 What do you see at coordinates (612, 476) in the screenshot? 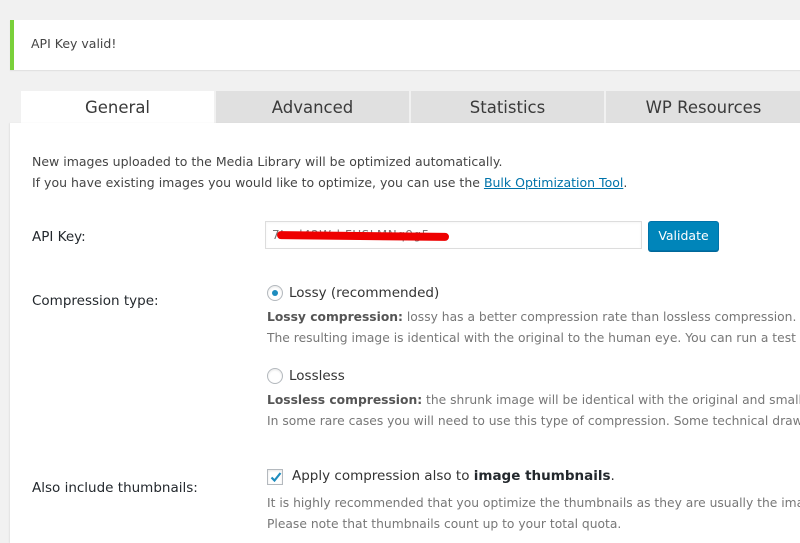
I see `check-label-suffix: .` at bounding box center [612, 476].